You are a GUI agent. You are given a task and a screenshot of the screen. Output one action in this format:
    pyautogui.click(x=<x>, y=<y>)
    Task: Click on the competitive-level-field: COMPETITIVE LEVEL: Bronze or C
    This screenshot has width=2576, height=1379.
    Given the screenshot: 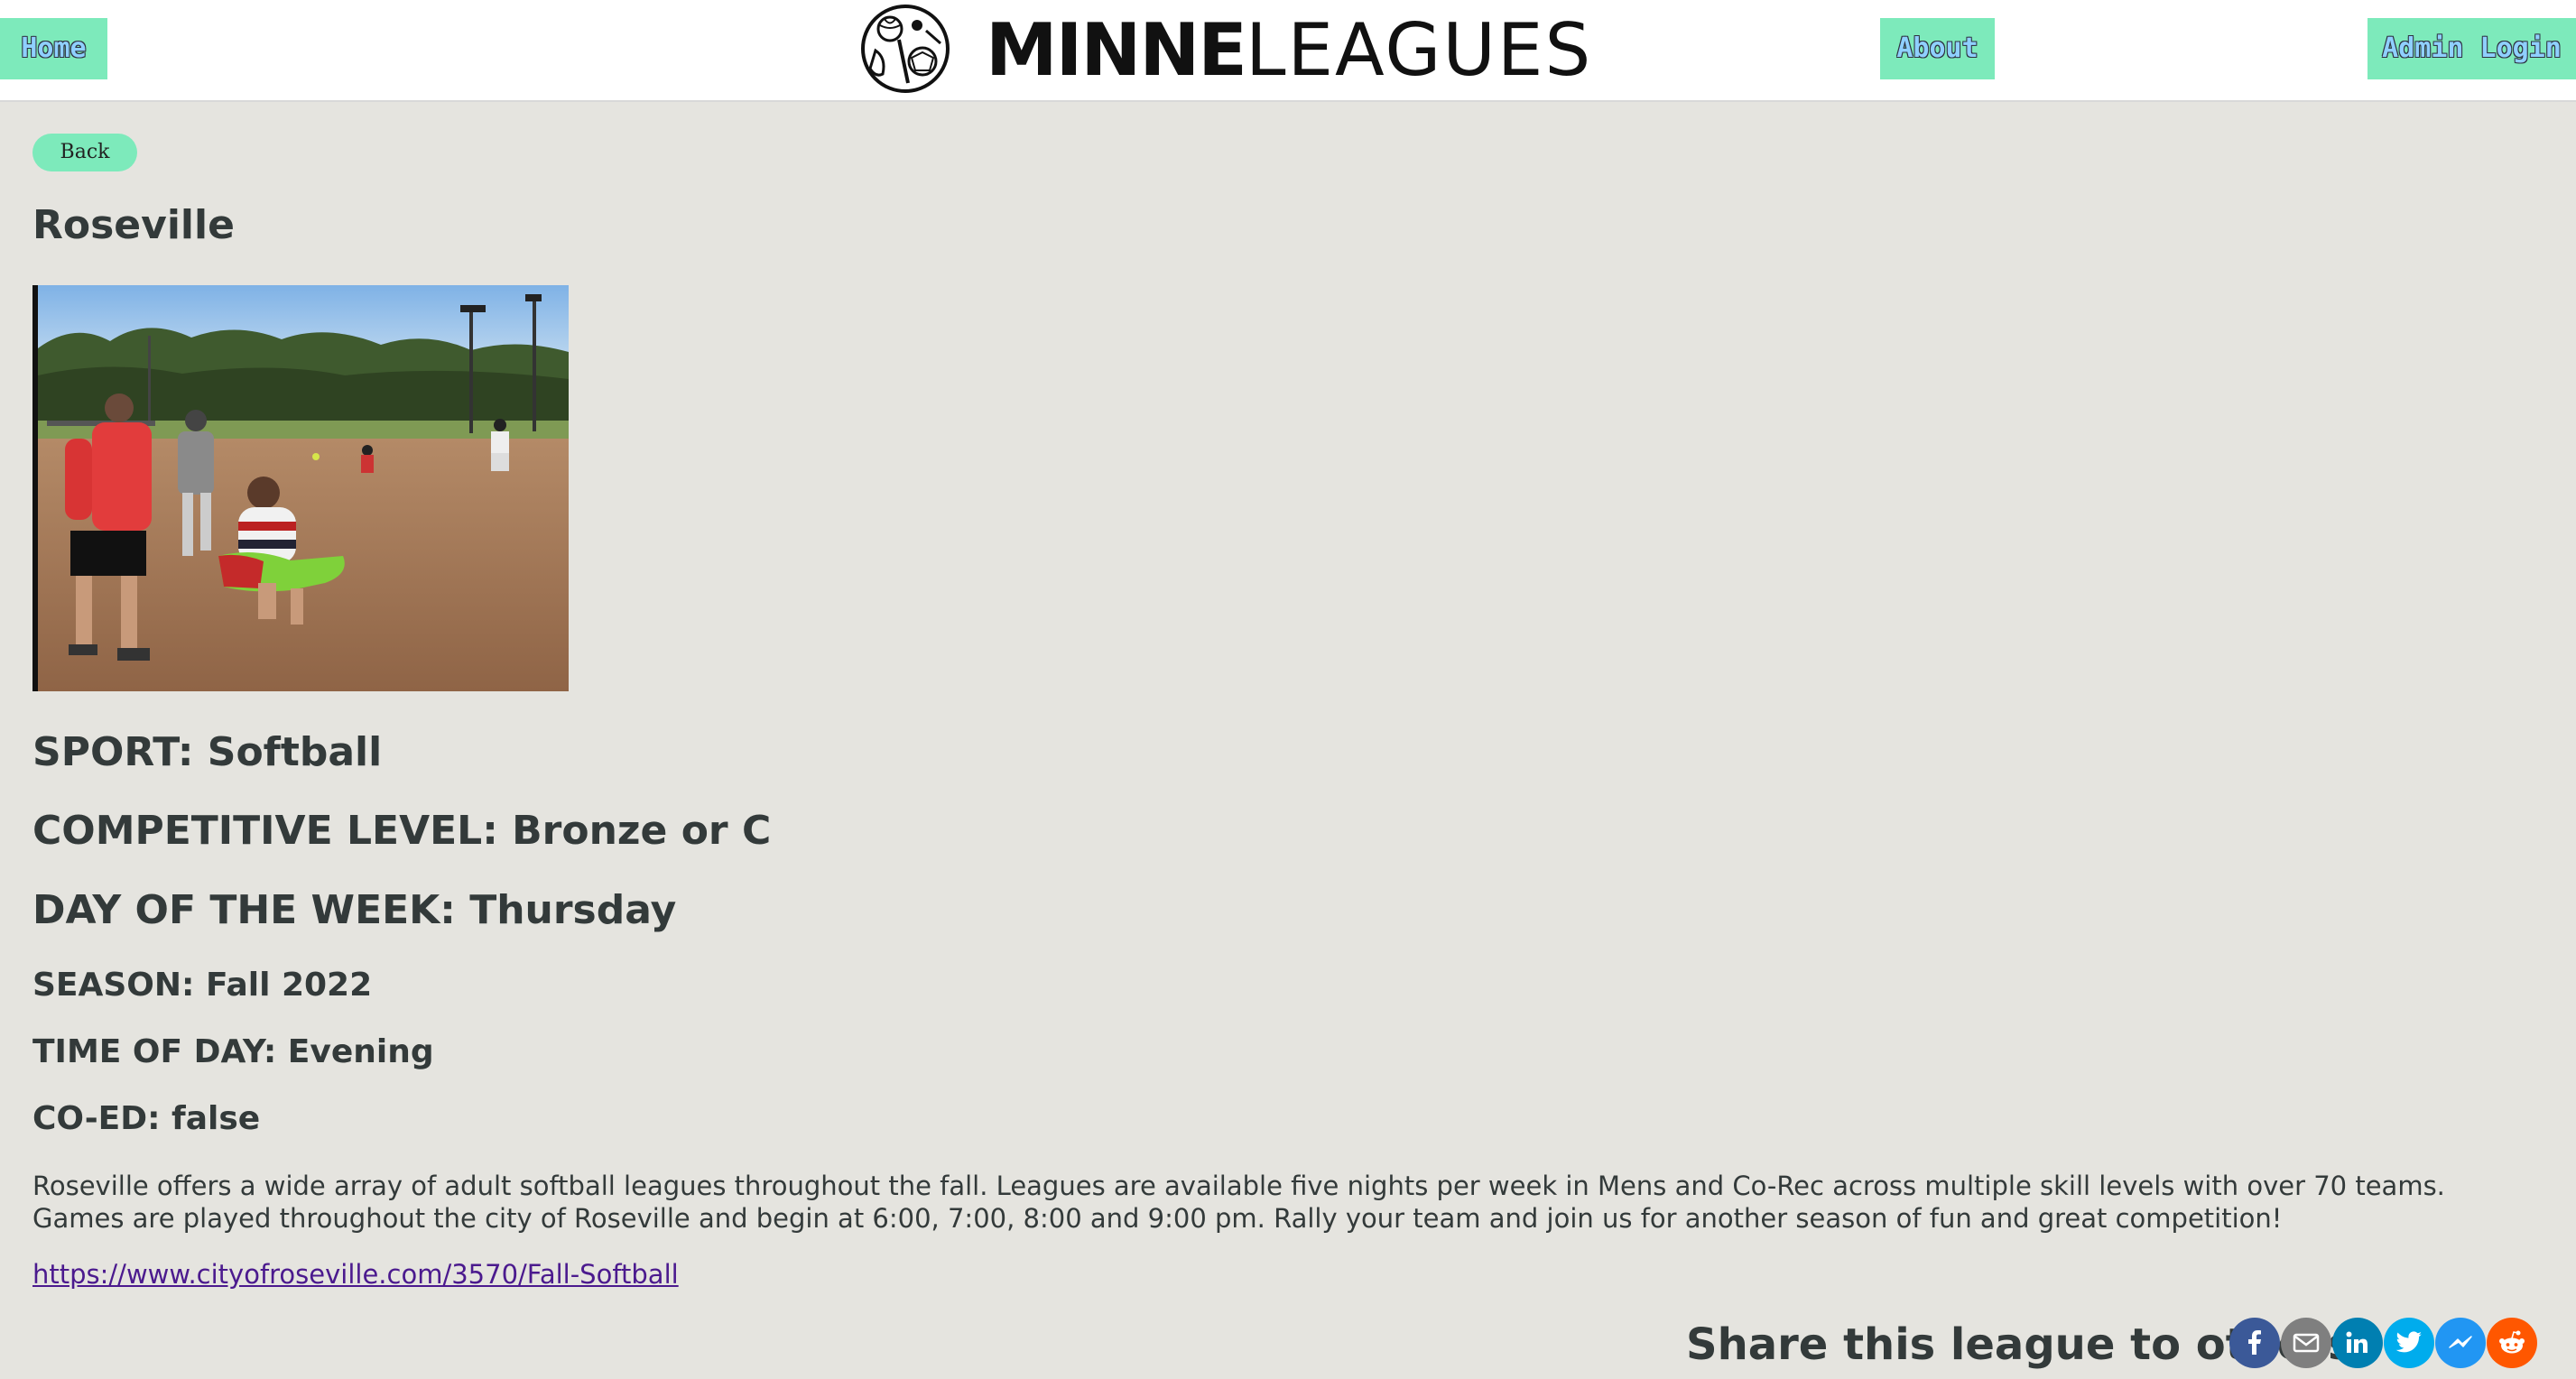 What is the action you would take?
    pyautogui.click(x=402, y=831)
    